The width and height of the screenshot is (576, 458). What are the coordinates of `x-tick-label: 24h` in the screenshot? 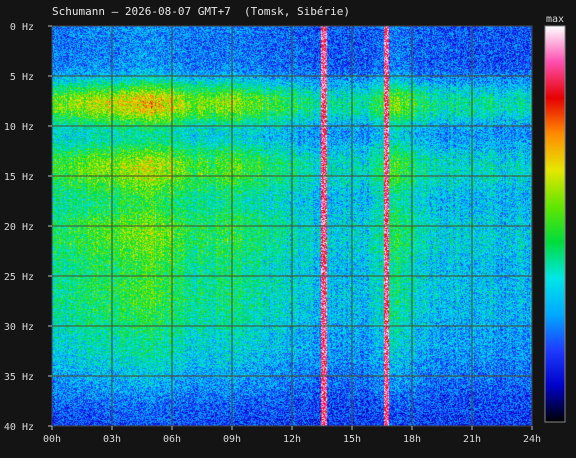 It's located at (532, 439).